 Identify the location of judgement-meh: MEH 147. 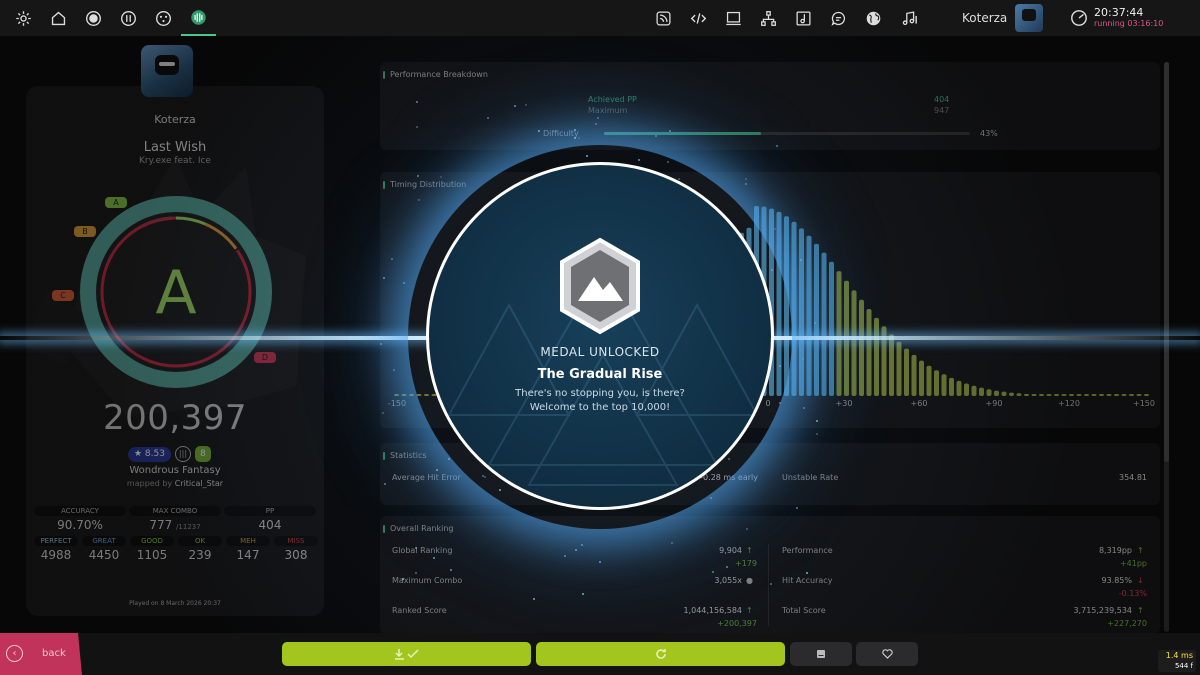
(248, 549).